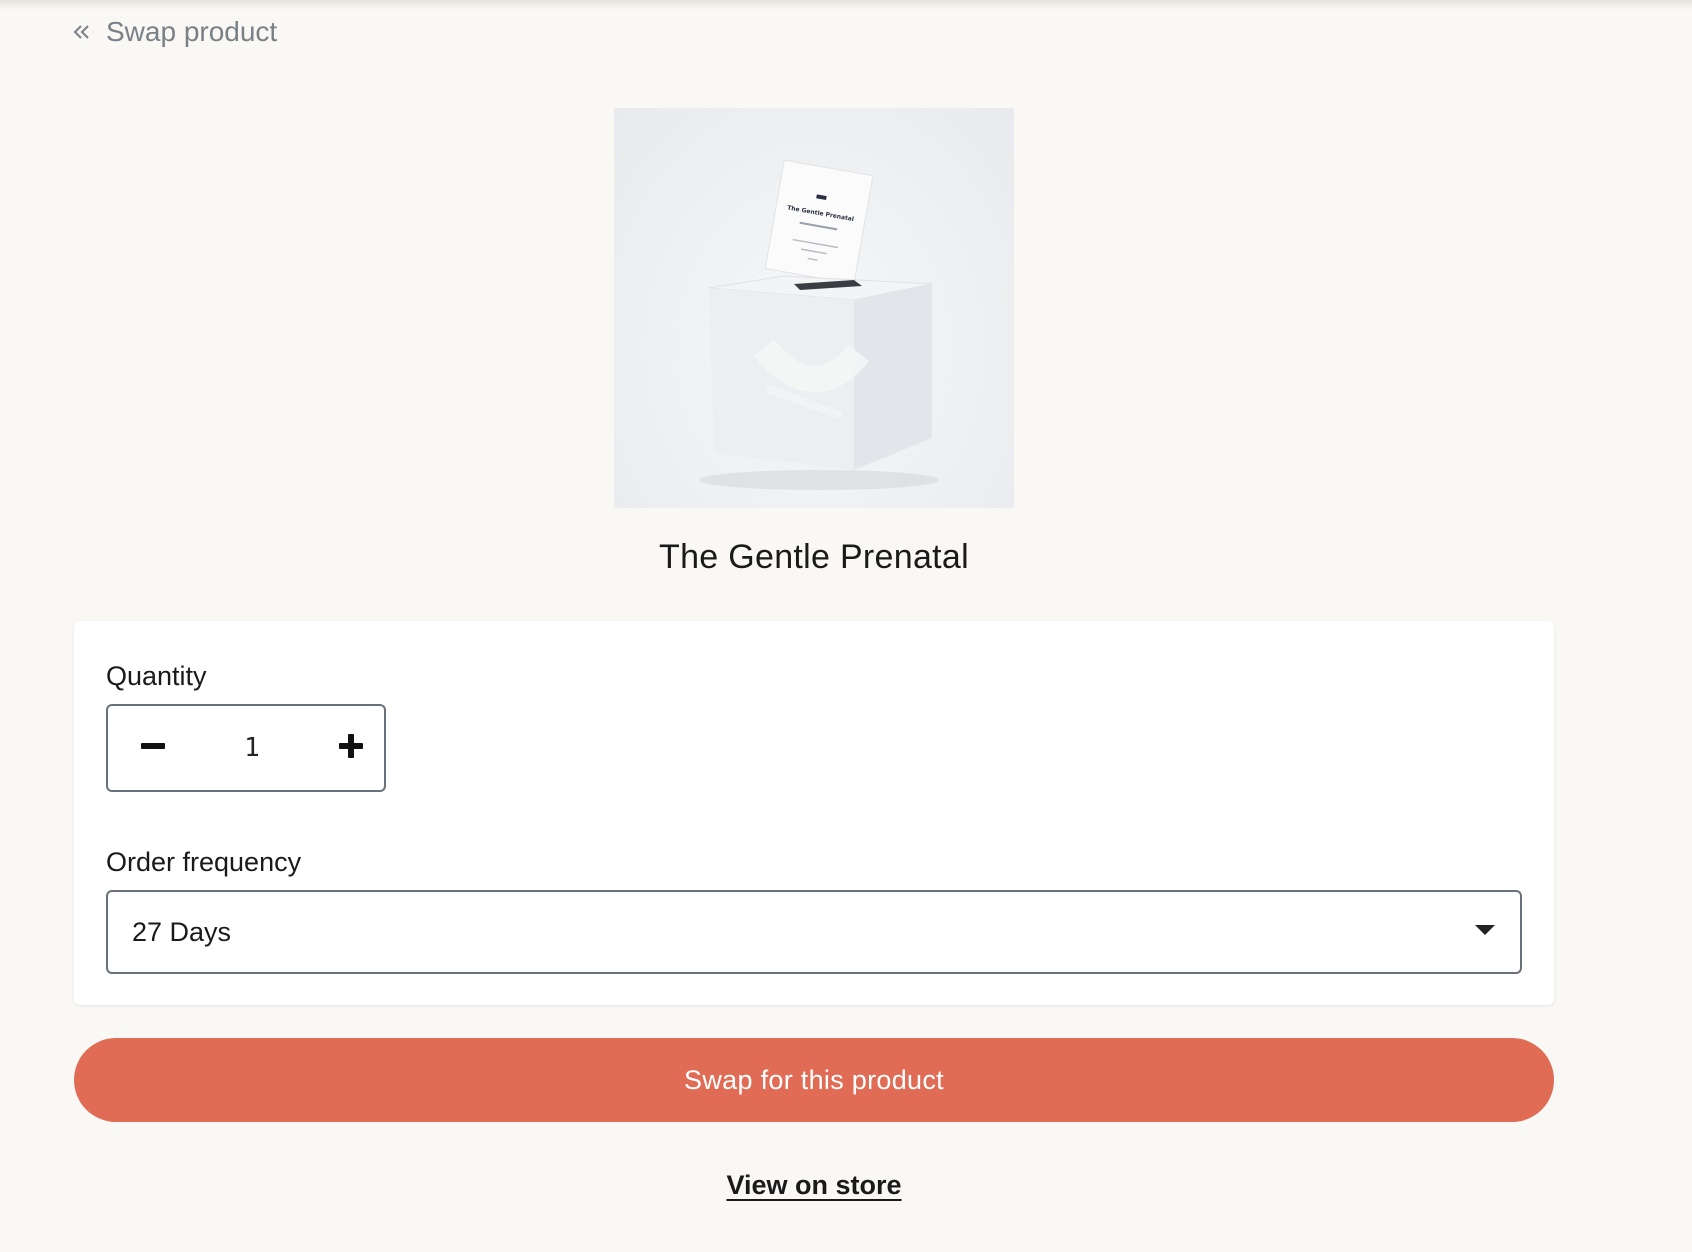 Image resolution: width=1692 pixels, height=1252 pixels. Describe the element at coordinates (82, 32) in the screenshot. I see `double-chevron-left-icon` at that location.